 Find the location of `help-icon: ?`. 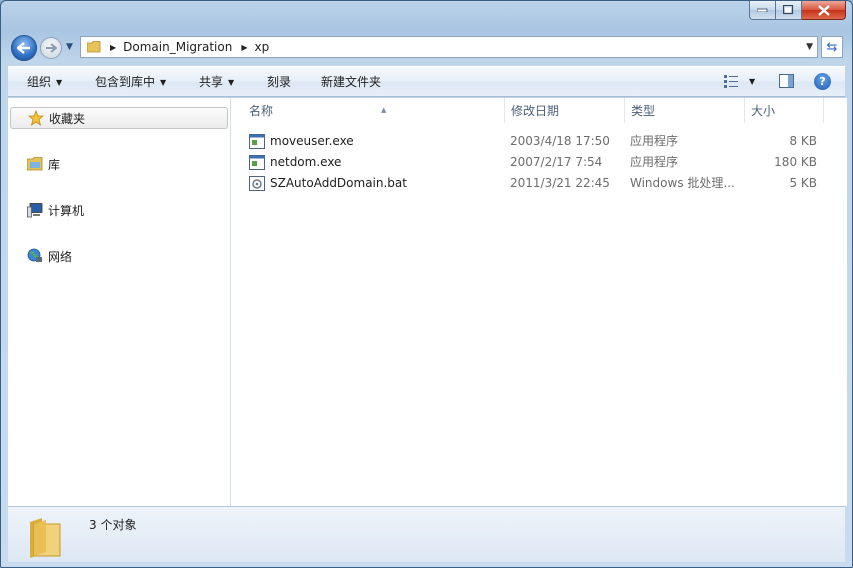

help-icon: ? is located at coordinates (822, 81).